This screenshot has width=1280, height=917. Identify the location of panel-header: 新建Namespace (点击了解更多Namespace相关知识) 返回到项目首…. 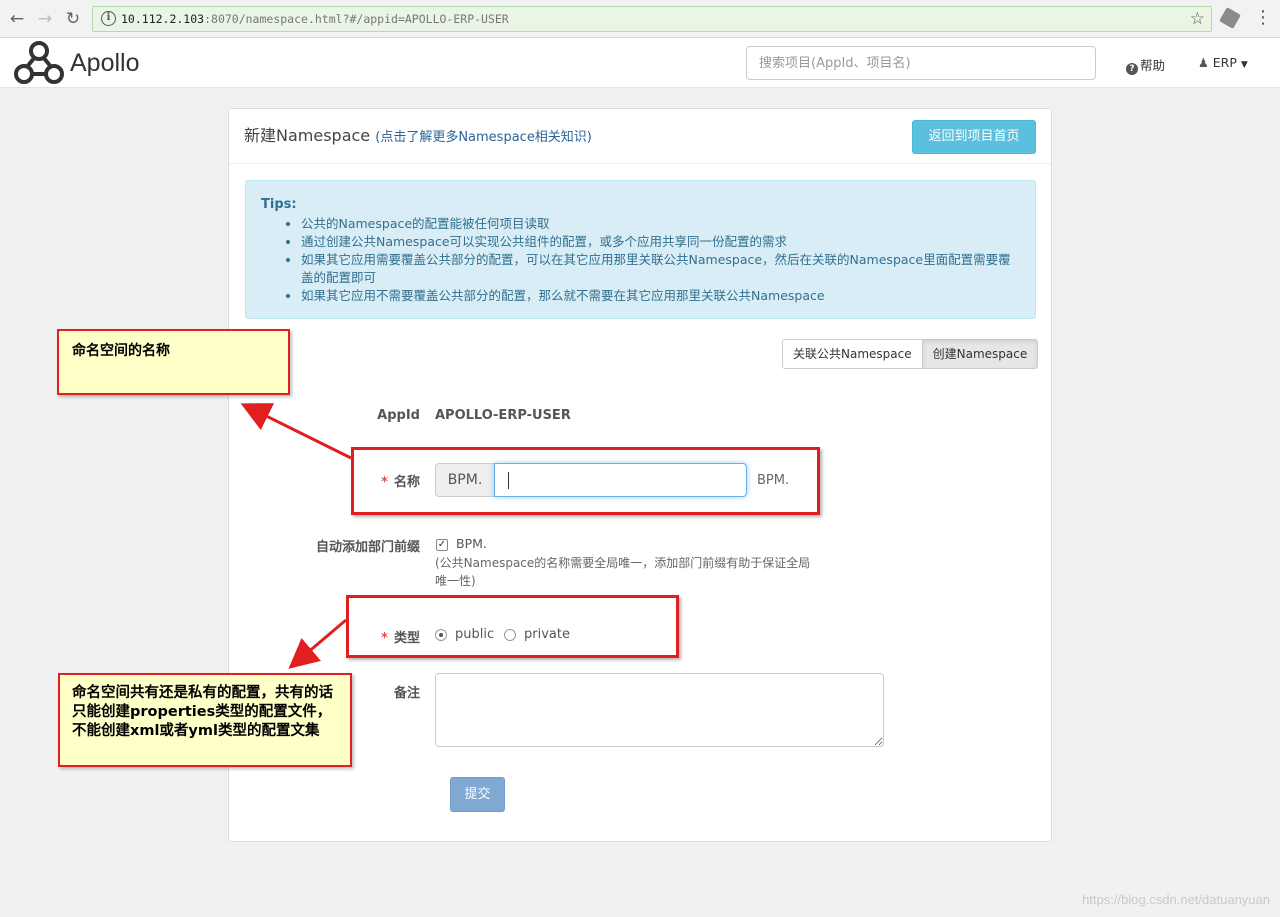
(640, 136).